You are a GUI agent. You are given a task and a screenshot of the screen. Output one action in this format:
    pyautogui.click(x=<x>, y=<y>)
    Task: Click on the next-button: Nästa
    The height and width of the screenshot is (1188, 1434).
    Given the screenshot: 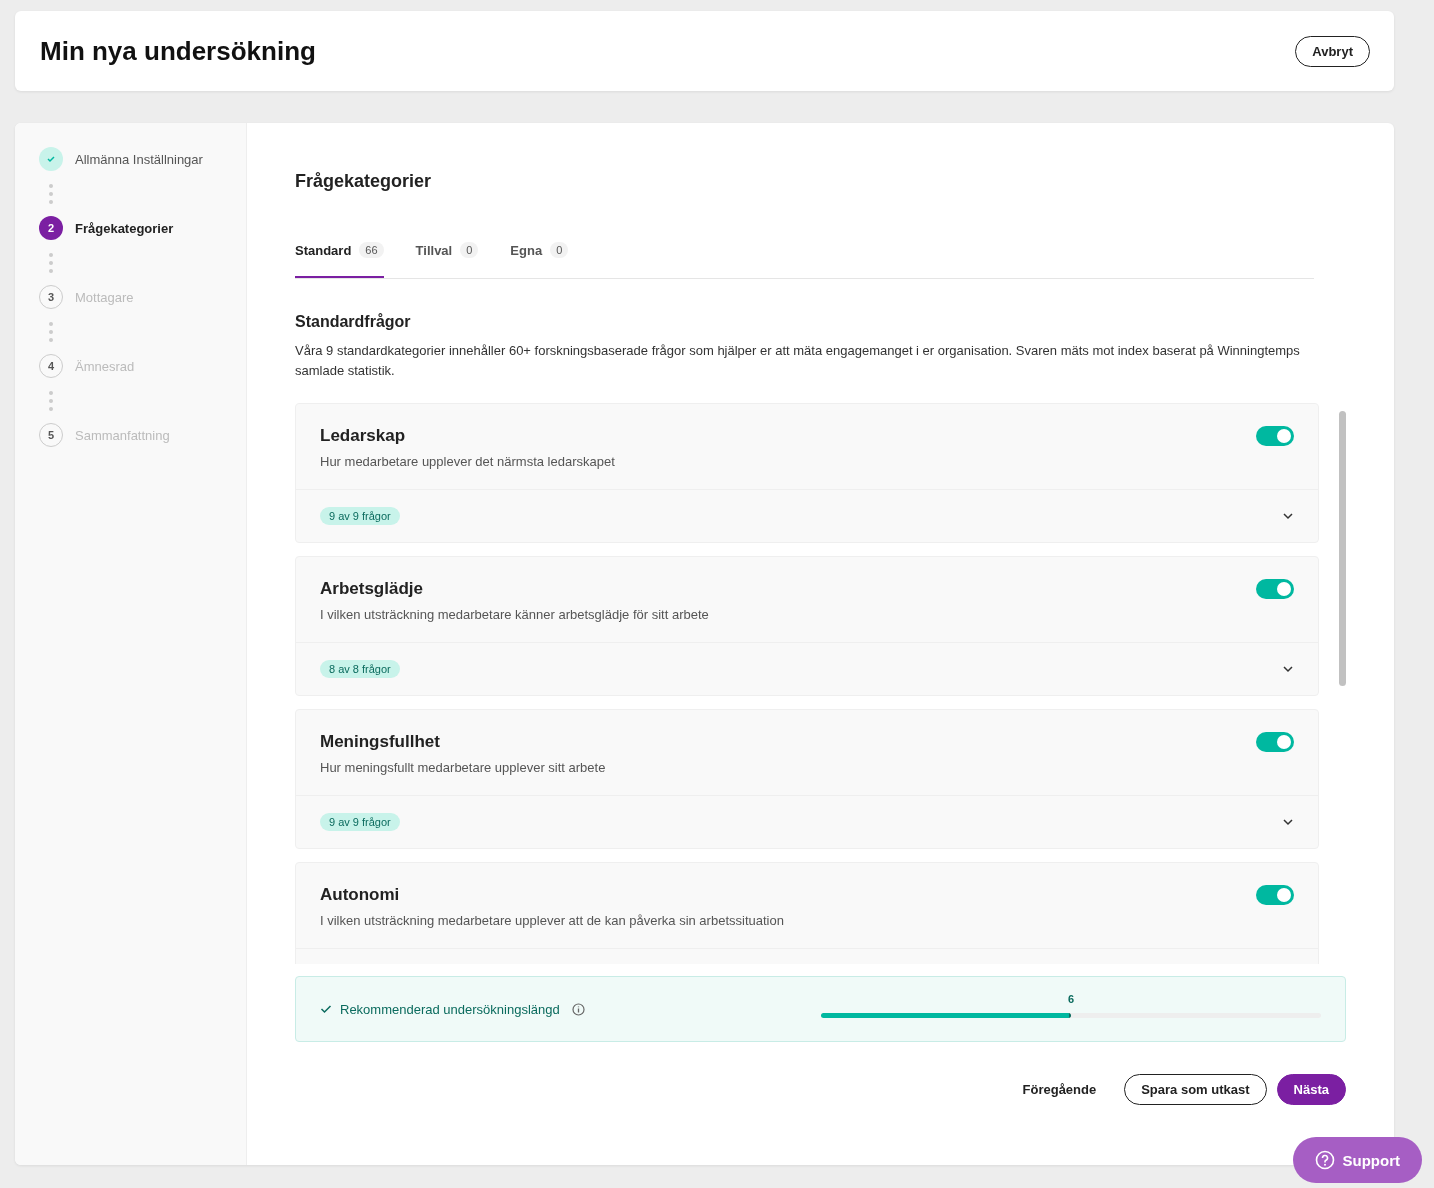 What is the action you would take?
    pyautogui.click(x=1311, y=1089)
    